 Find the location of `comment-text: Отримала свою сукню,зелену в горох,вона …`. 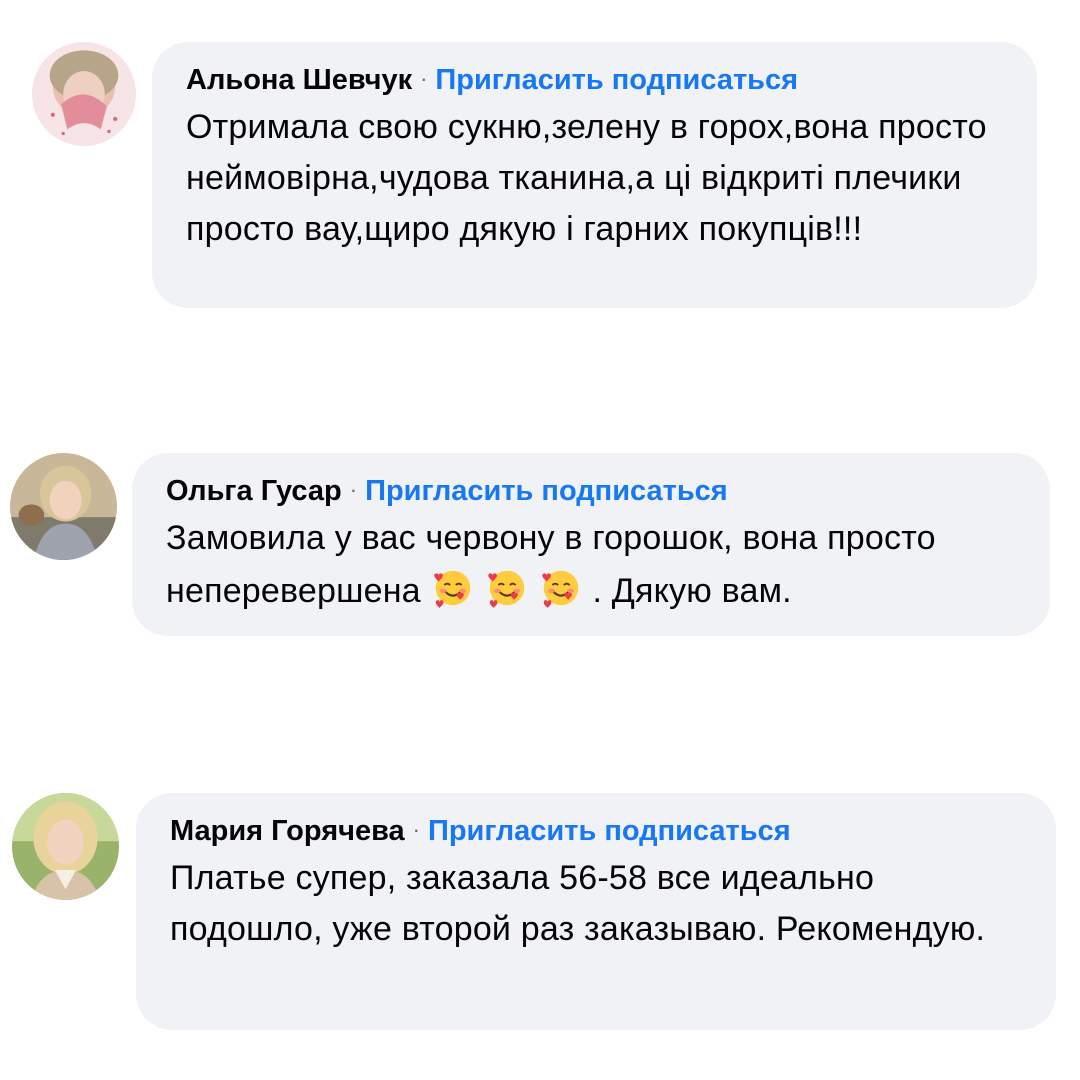

comment-text: Отримала свою сукню,зелену в горох,вона … is located at coordinates (586, 178).